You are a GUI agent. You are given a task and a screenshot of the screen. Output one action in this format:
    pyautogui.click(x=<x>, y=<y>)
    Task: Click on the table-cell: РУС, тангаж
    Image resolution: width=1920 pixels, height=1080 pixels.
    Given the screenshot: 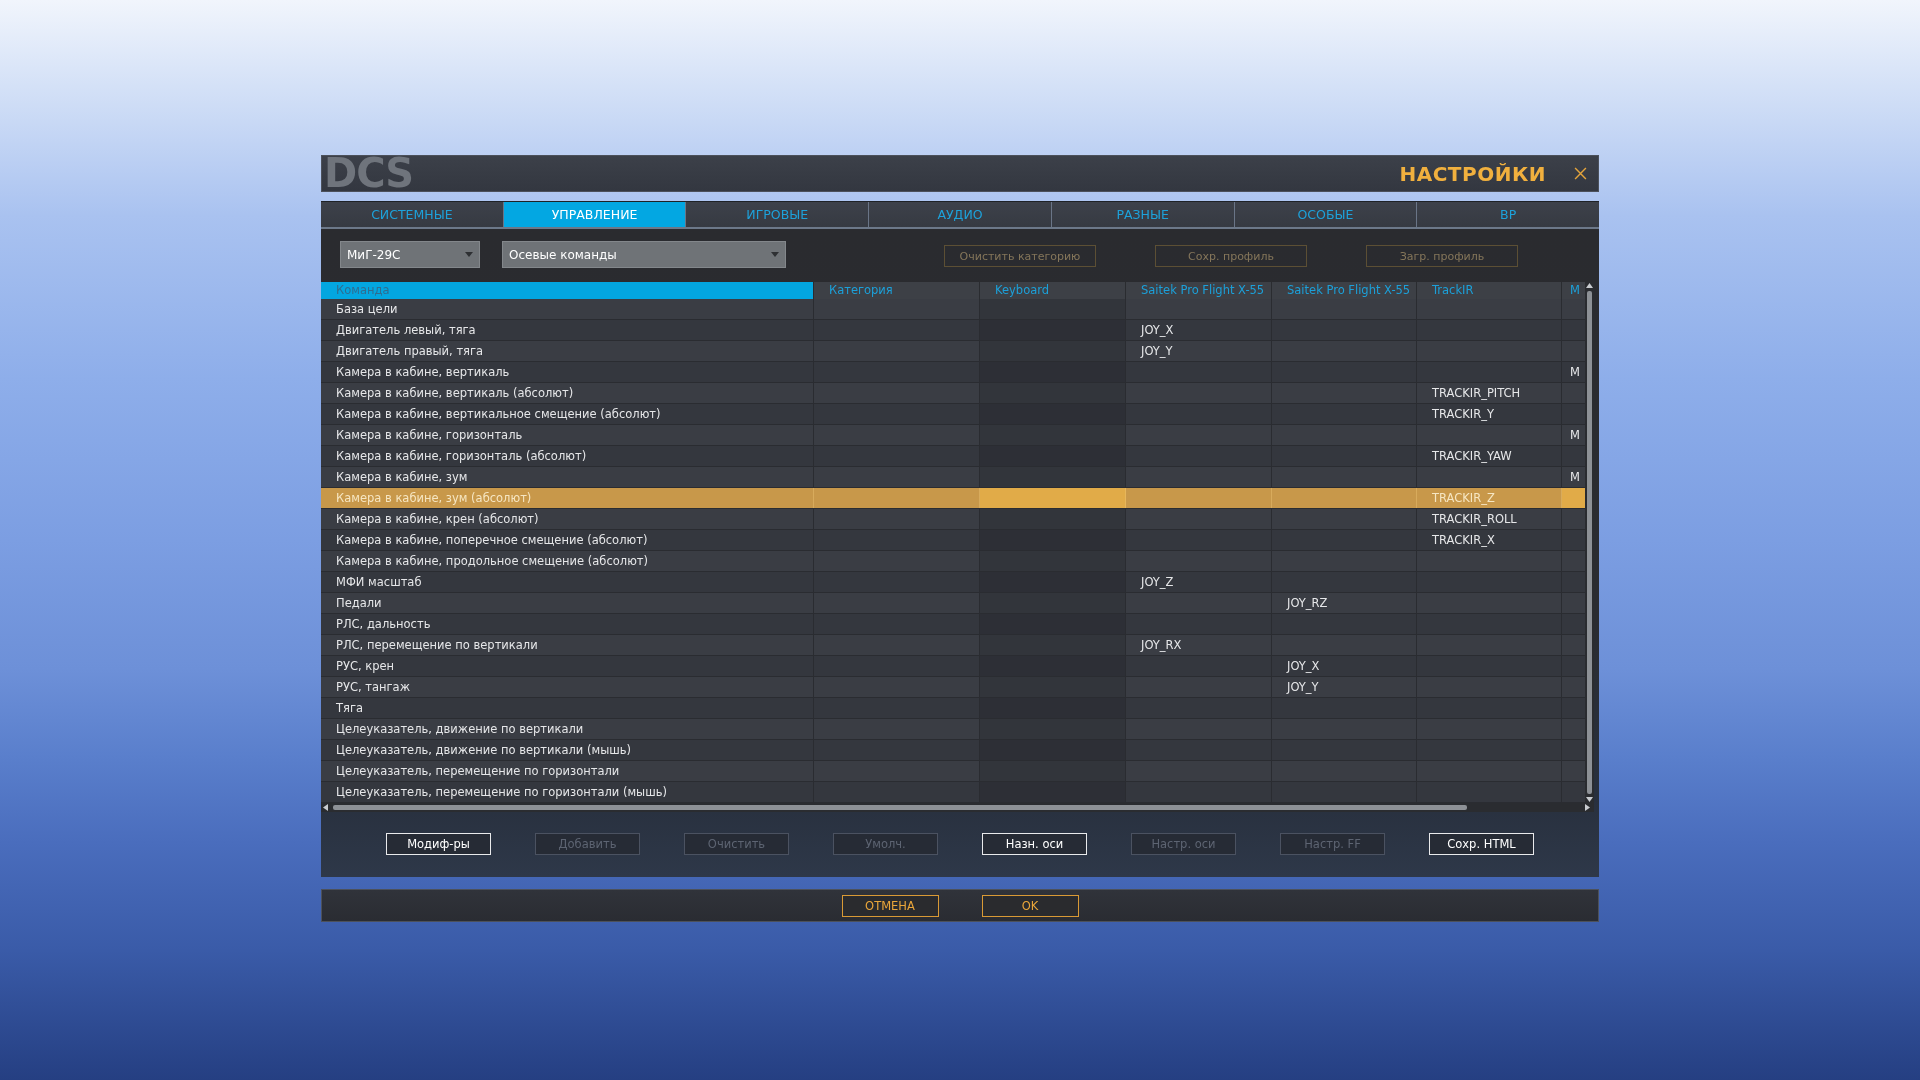 What is the action you would take?
    pyautogui.click(x=567, y=687)
    